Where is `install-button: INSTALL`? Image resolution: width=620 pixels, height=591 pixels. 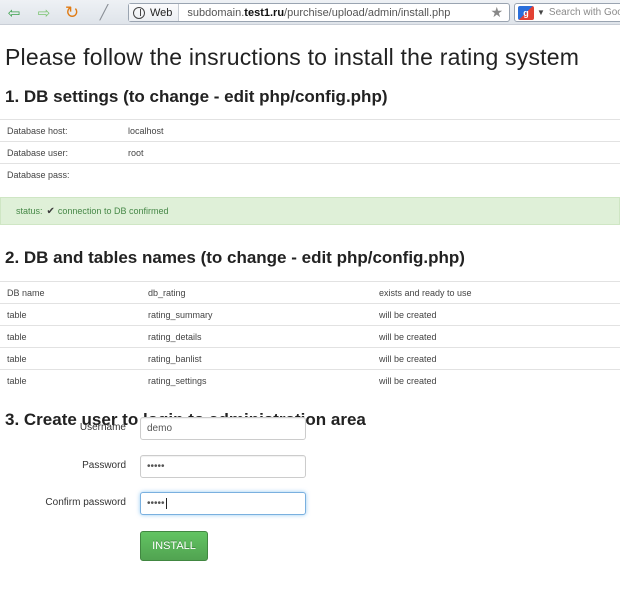 install-button: INSTALL is located at coordinates (174, 546).